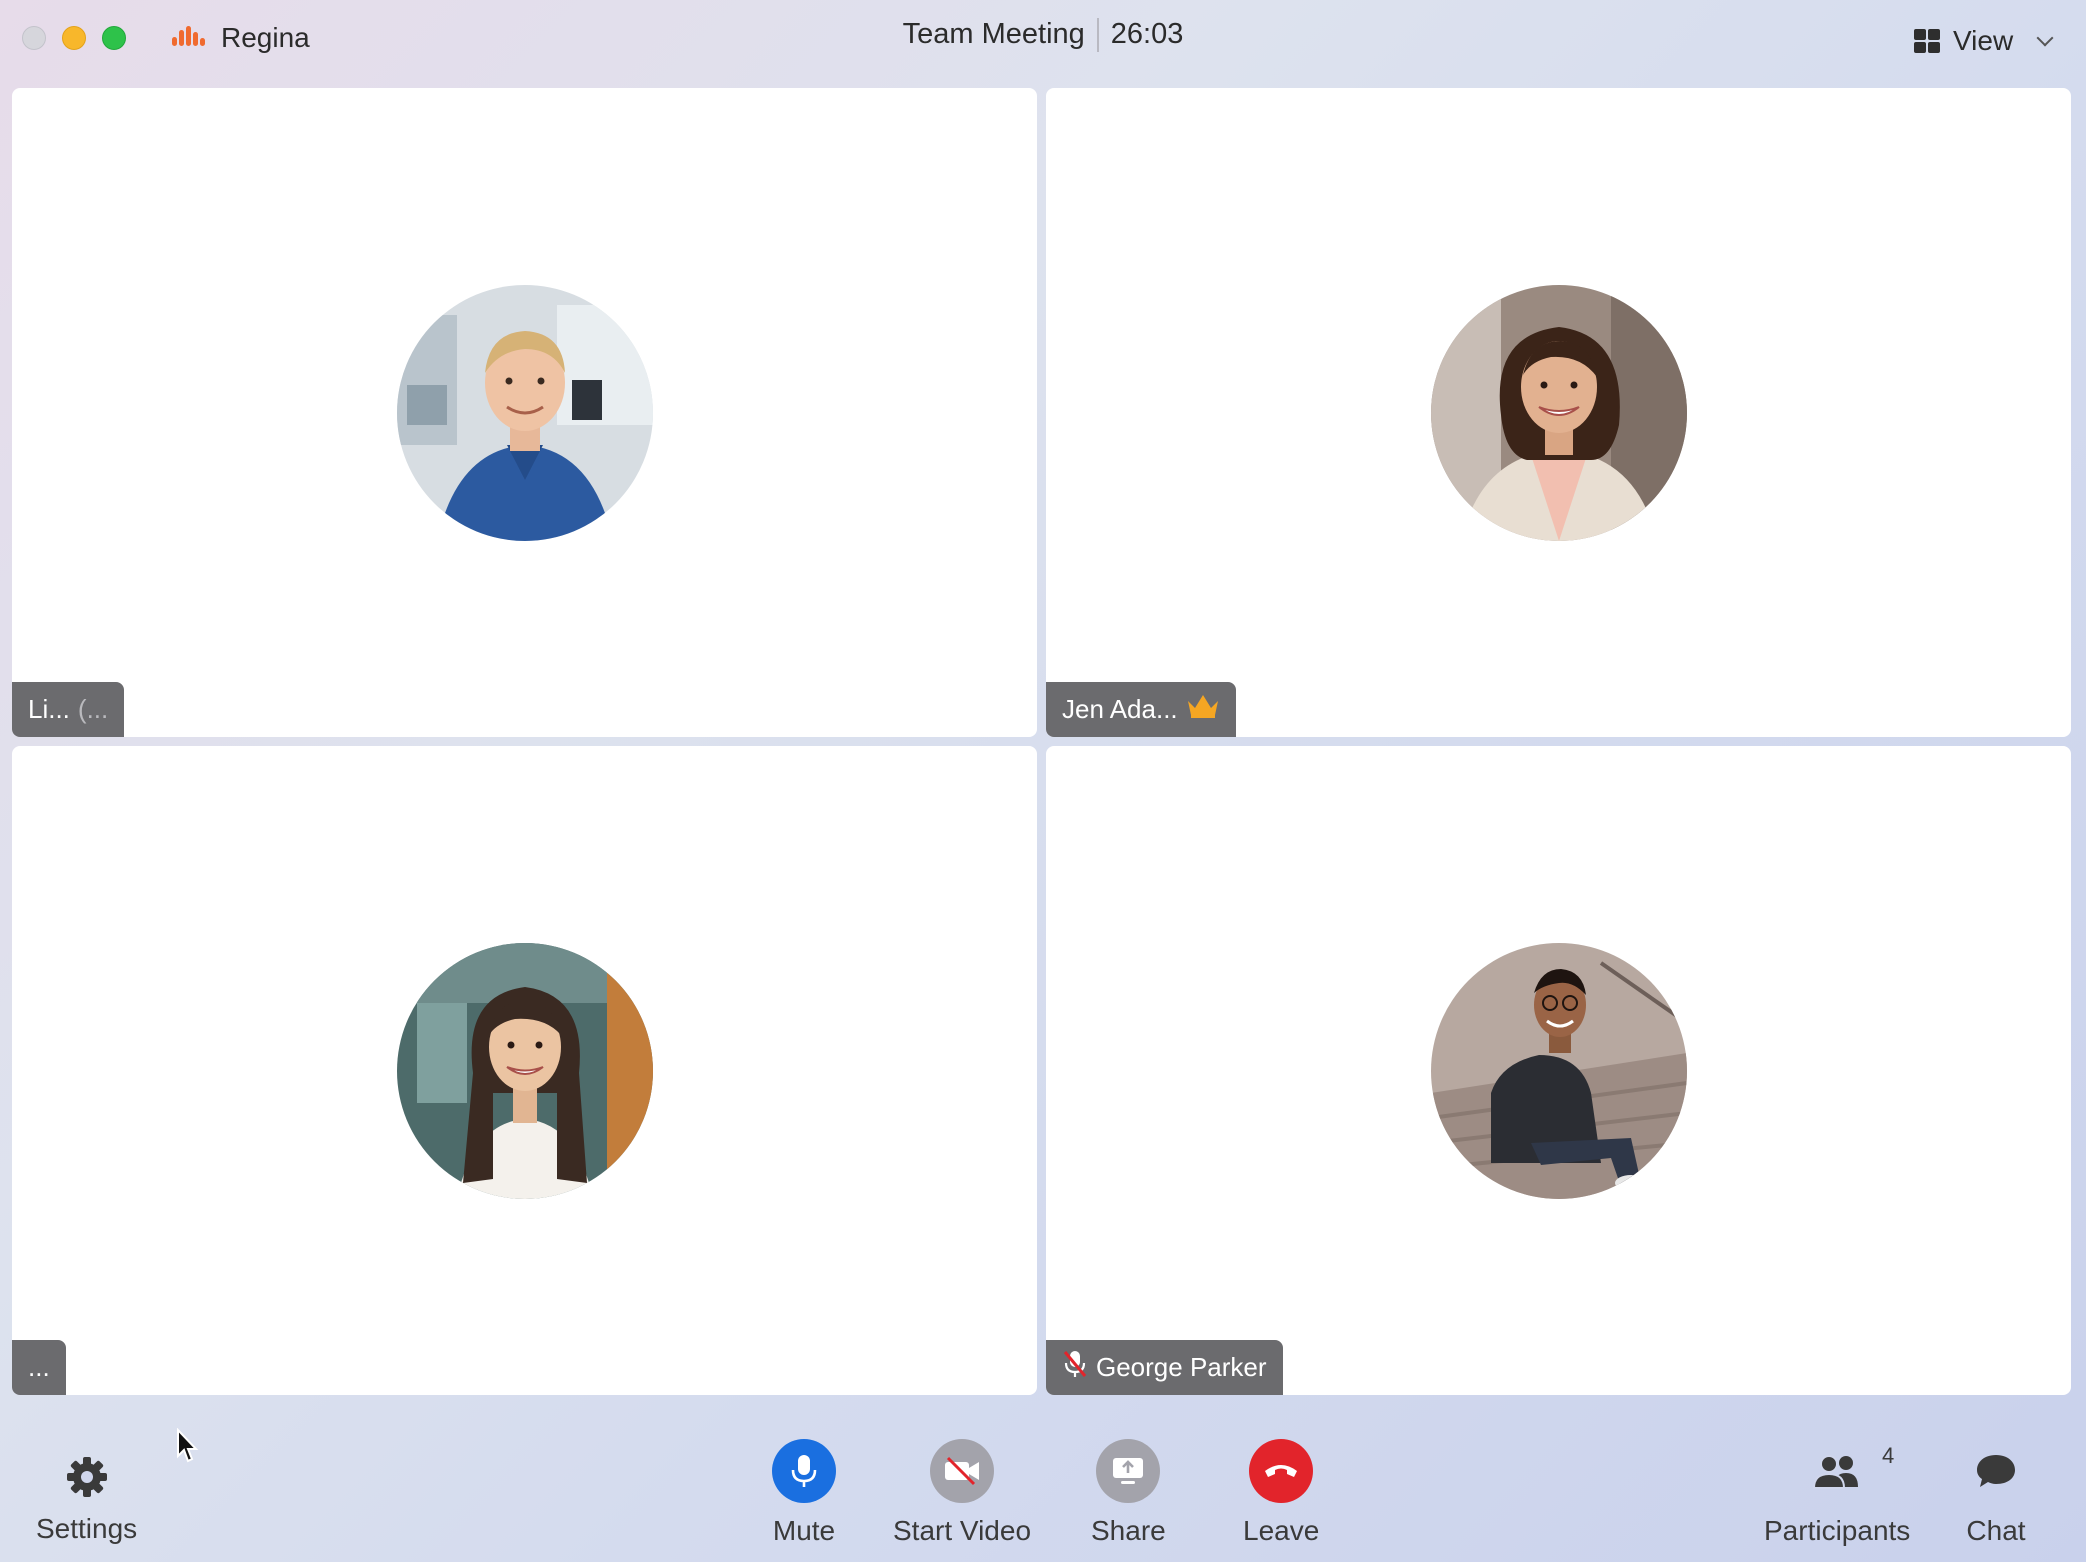 The height and width of the screenshot is (1562, 2086). Describe the element at coordinates (2045, 38) in the screenshot. I see `chevron-down-icon` at that location.